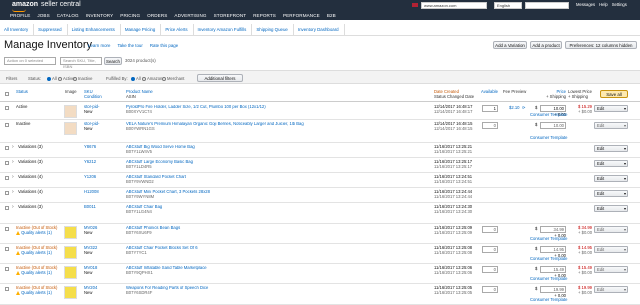 The width and height of the screenshot is (640, 305). What do you see at coordinates (103, 207) in the screenshot?
I see `row-sku: B0011` at bounding box center [103, 207].